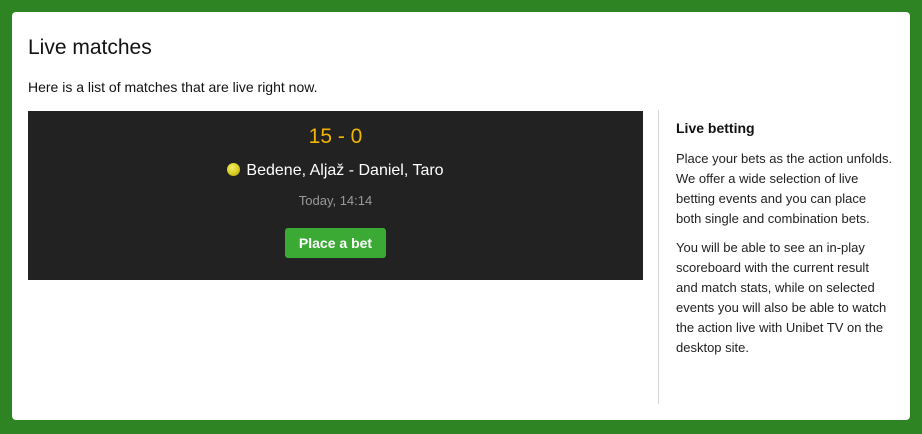 The width and height of the screenshot is (922, 434). I want to click on place-bet-button: Place a bet, so click(335, 243).